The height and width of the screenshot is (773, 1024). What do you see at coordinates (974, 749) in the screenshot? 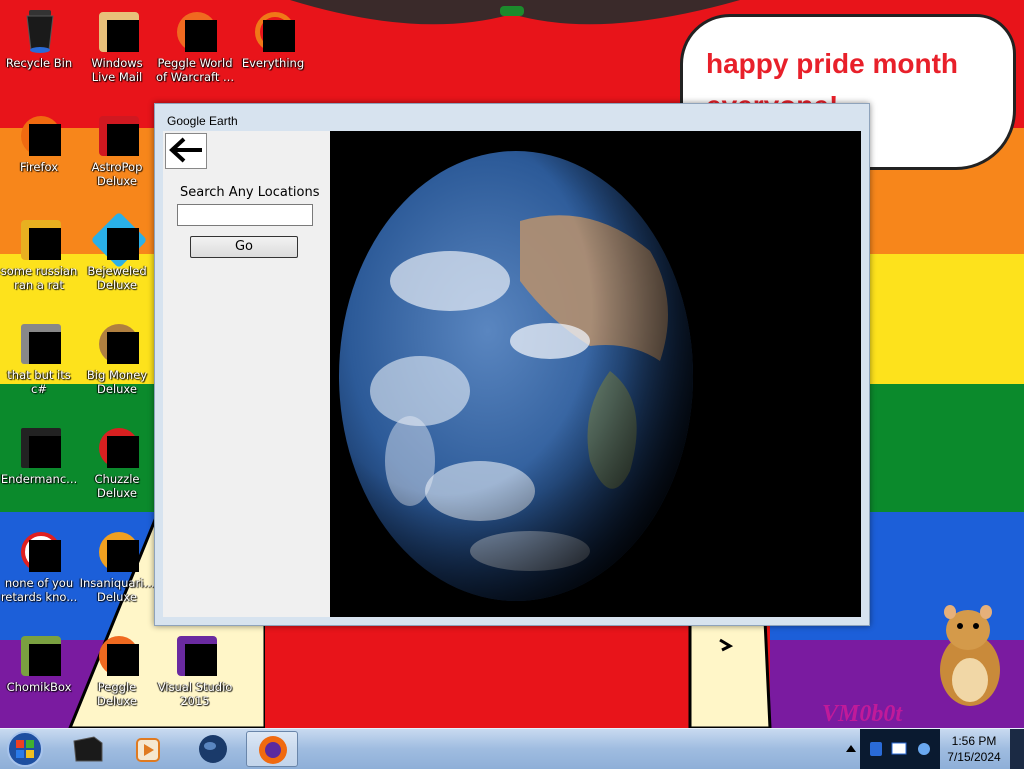
I see `clock: 1:56 PM 7/15/2024` at bounding box center [974, 749].